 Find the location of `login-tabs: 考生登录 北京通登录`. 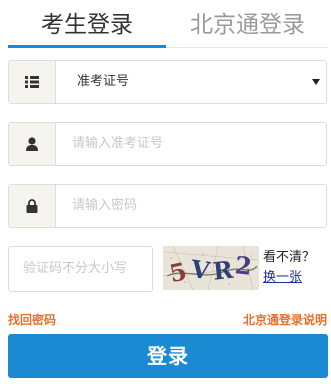

login-tabs: 考生登录 北京通登录 is located at coordinates (165, 25).